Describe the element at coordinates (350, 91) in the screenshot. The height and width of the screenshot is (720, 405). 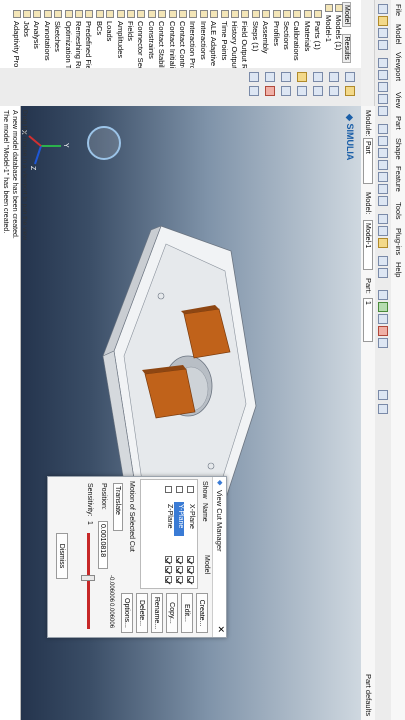
I see `part-manager-icon` at that location.